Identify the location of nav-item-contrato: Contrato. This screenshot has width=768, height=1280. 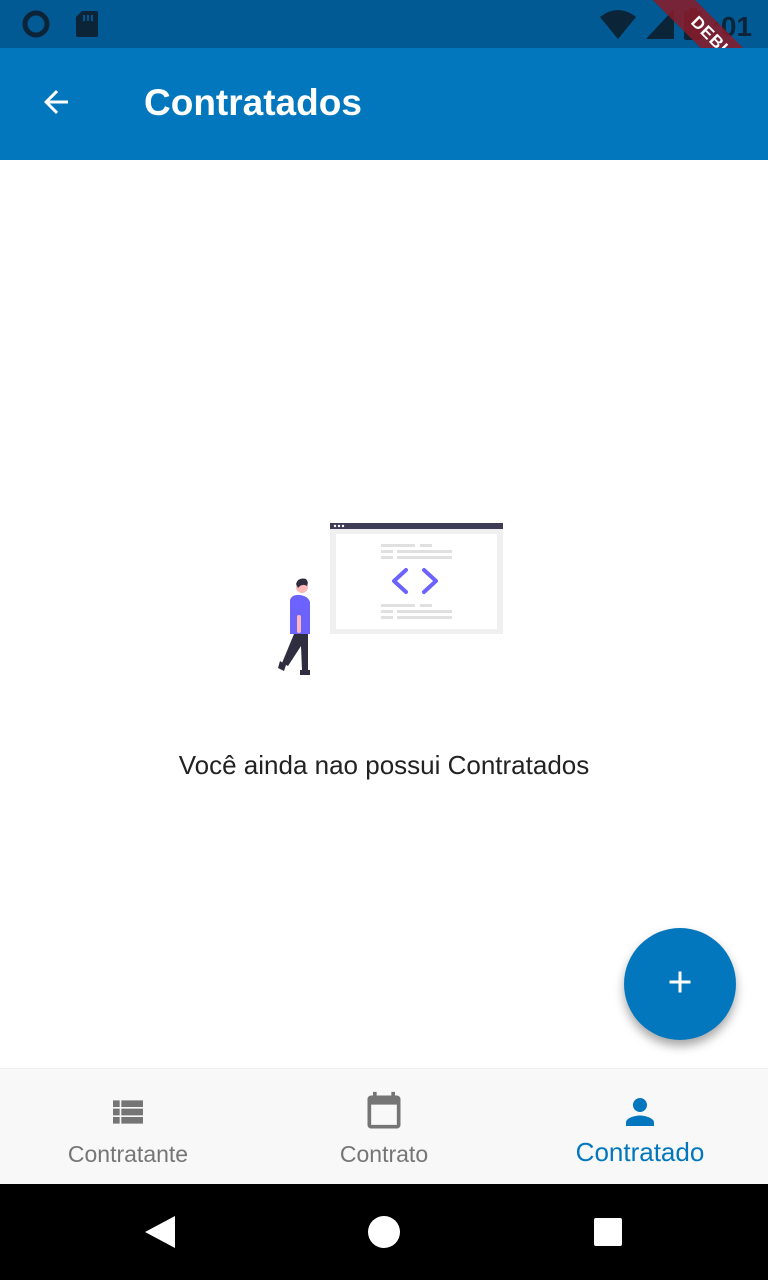
(384, 1127).